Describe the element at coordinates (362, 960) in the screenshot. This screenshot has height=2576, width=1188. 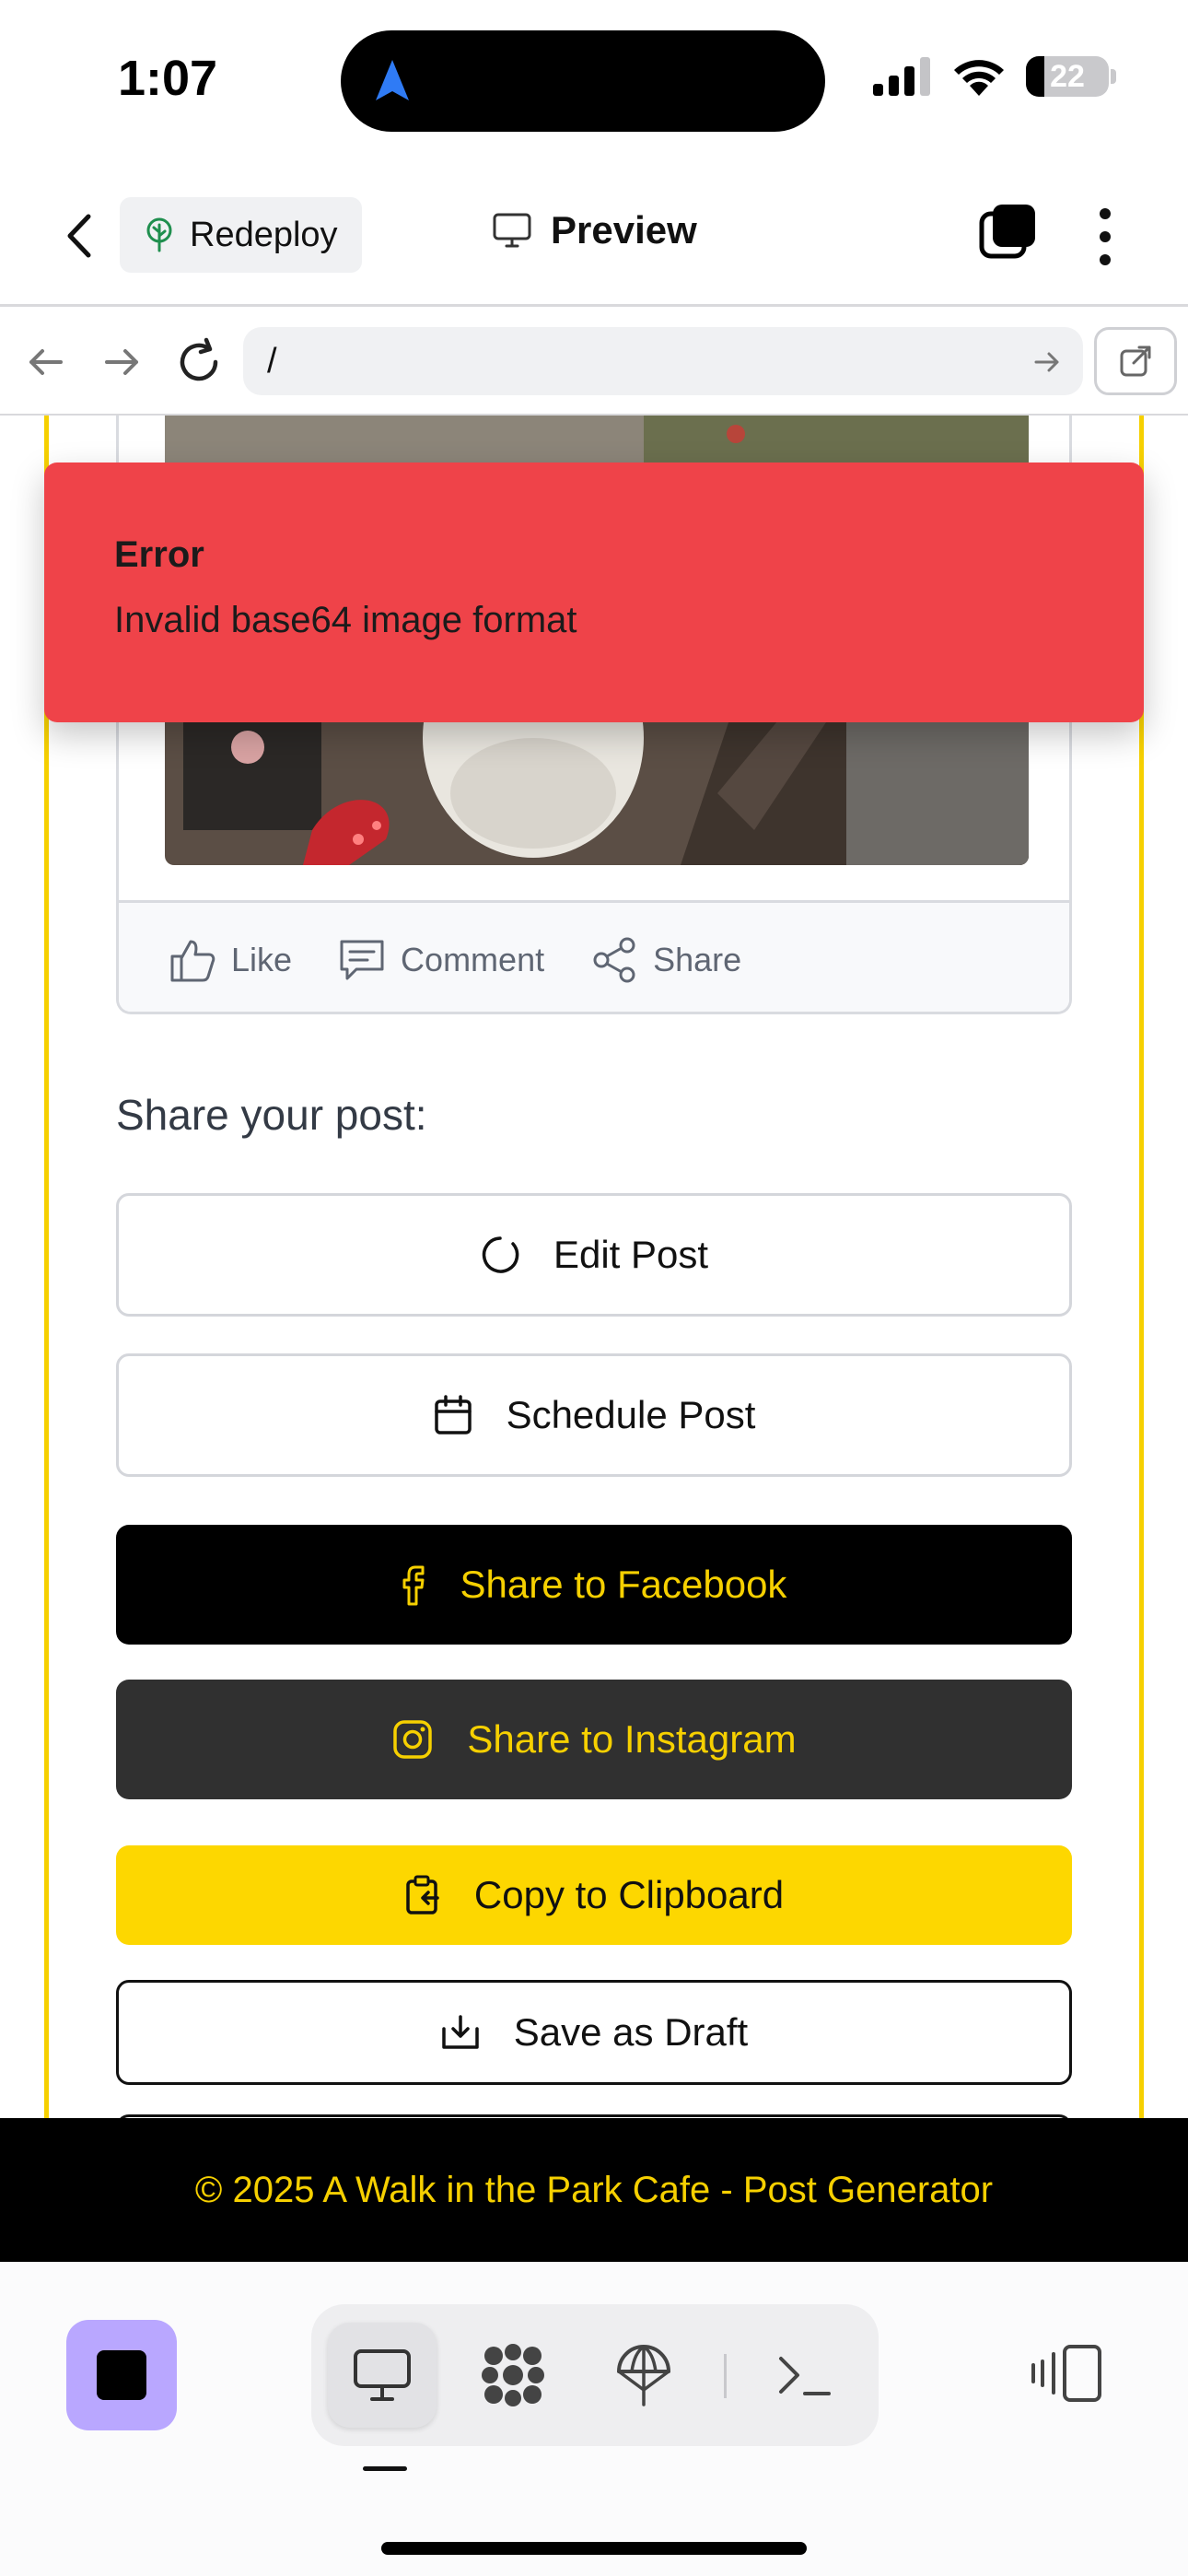
I see `comment-icon` at that location.